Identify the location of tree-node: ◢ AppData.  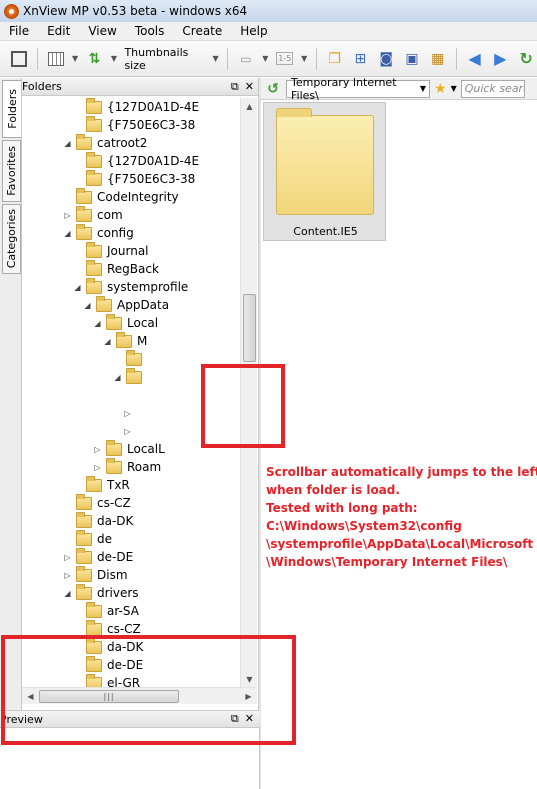
(125, 304).